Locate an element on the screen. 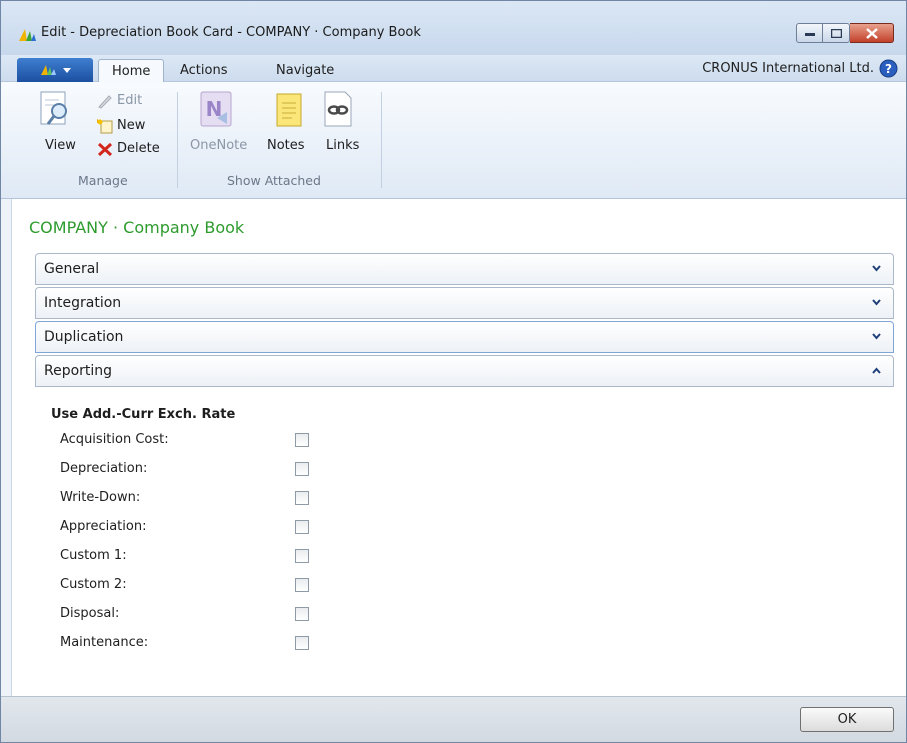 The width and height of the screenshot is (907, 743). new-button: New is located at coordinates (131, 125).